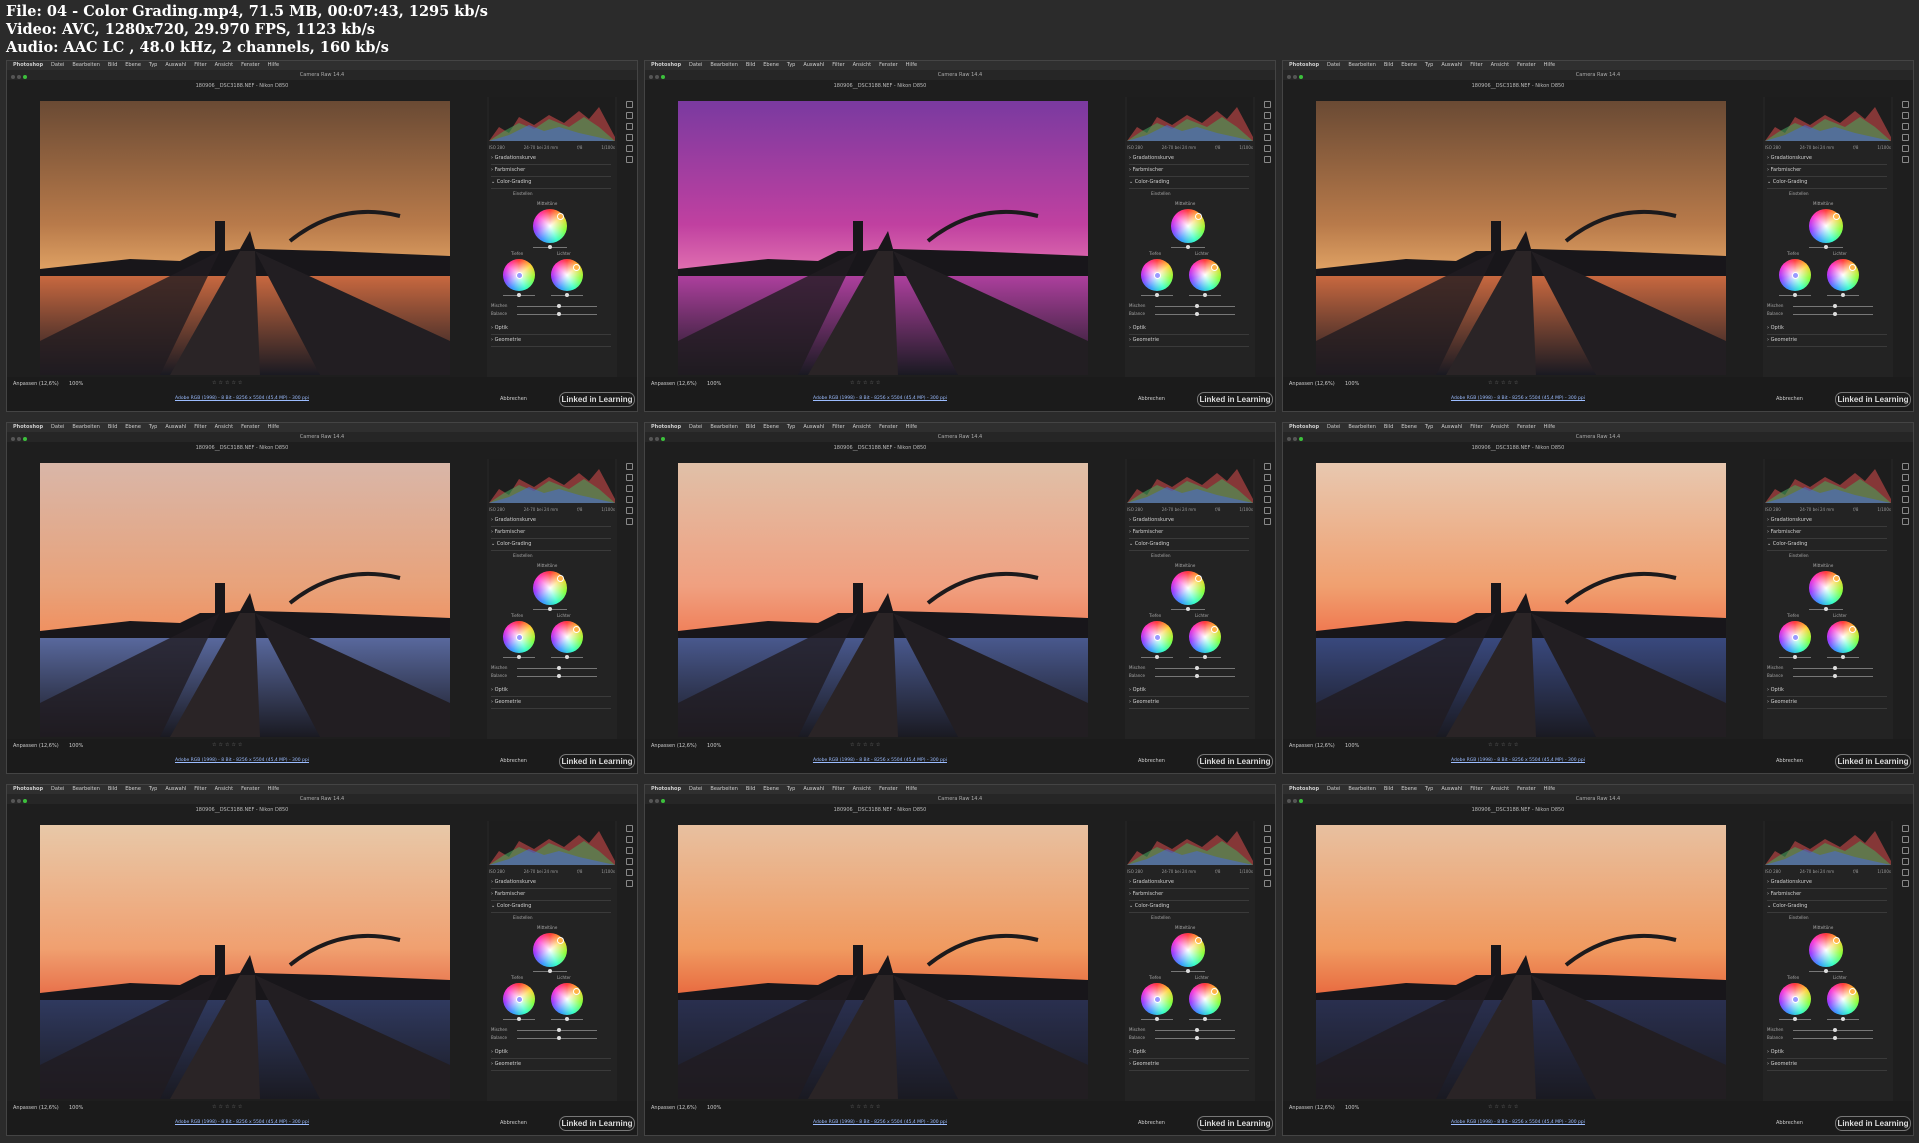 The image size is (1919, 1143). I want to click on highlights-wheel, so click(1205, 999).